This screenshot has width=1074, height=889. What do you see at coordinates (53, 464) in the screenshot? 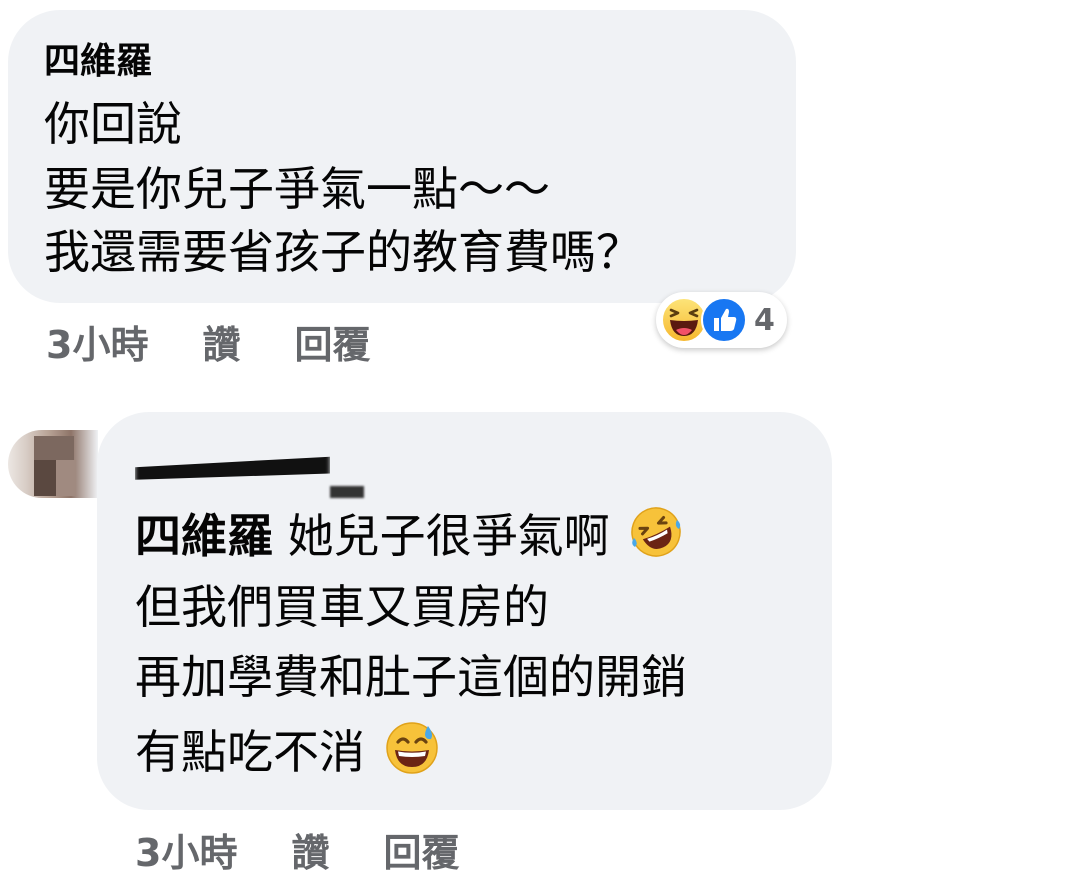
I see `avatar` at bounding box center [53, 464].